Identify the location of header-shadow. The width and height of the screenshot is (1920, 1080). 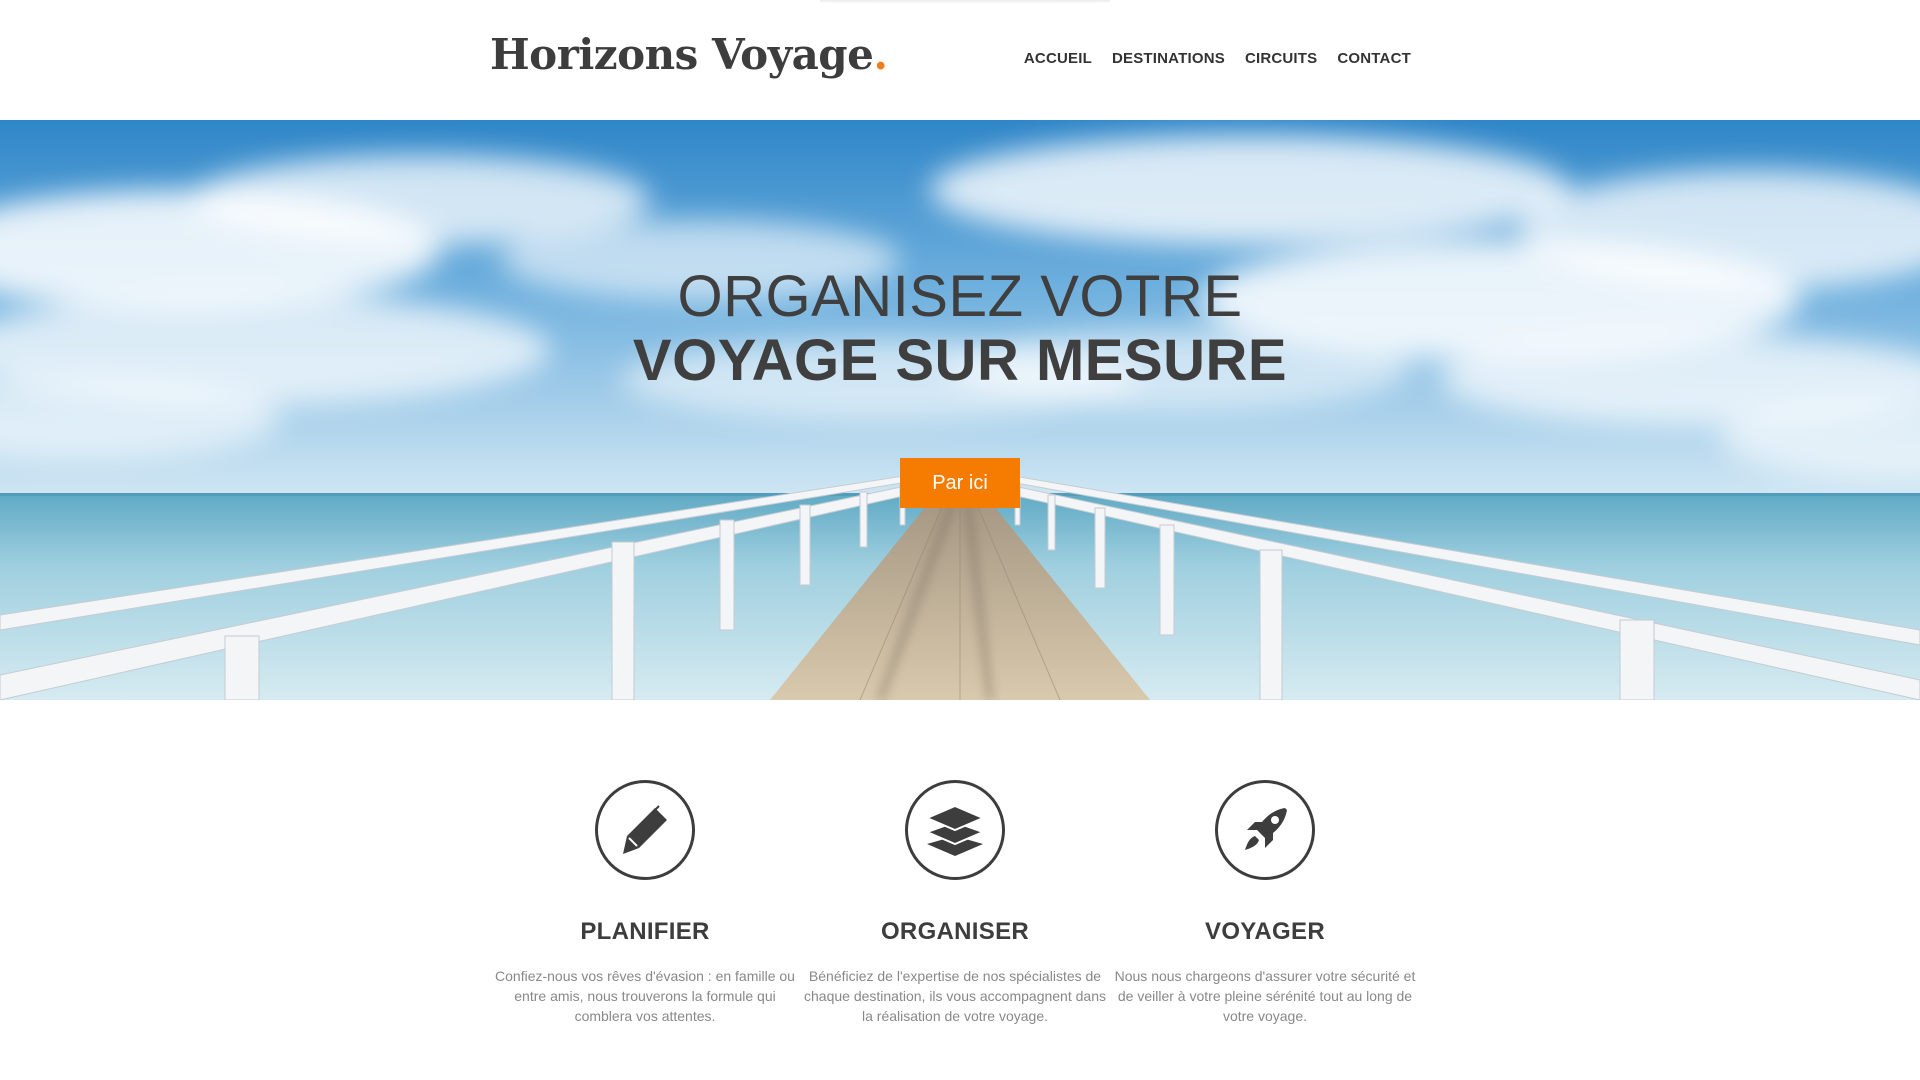
(965, 2).